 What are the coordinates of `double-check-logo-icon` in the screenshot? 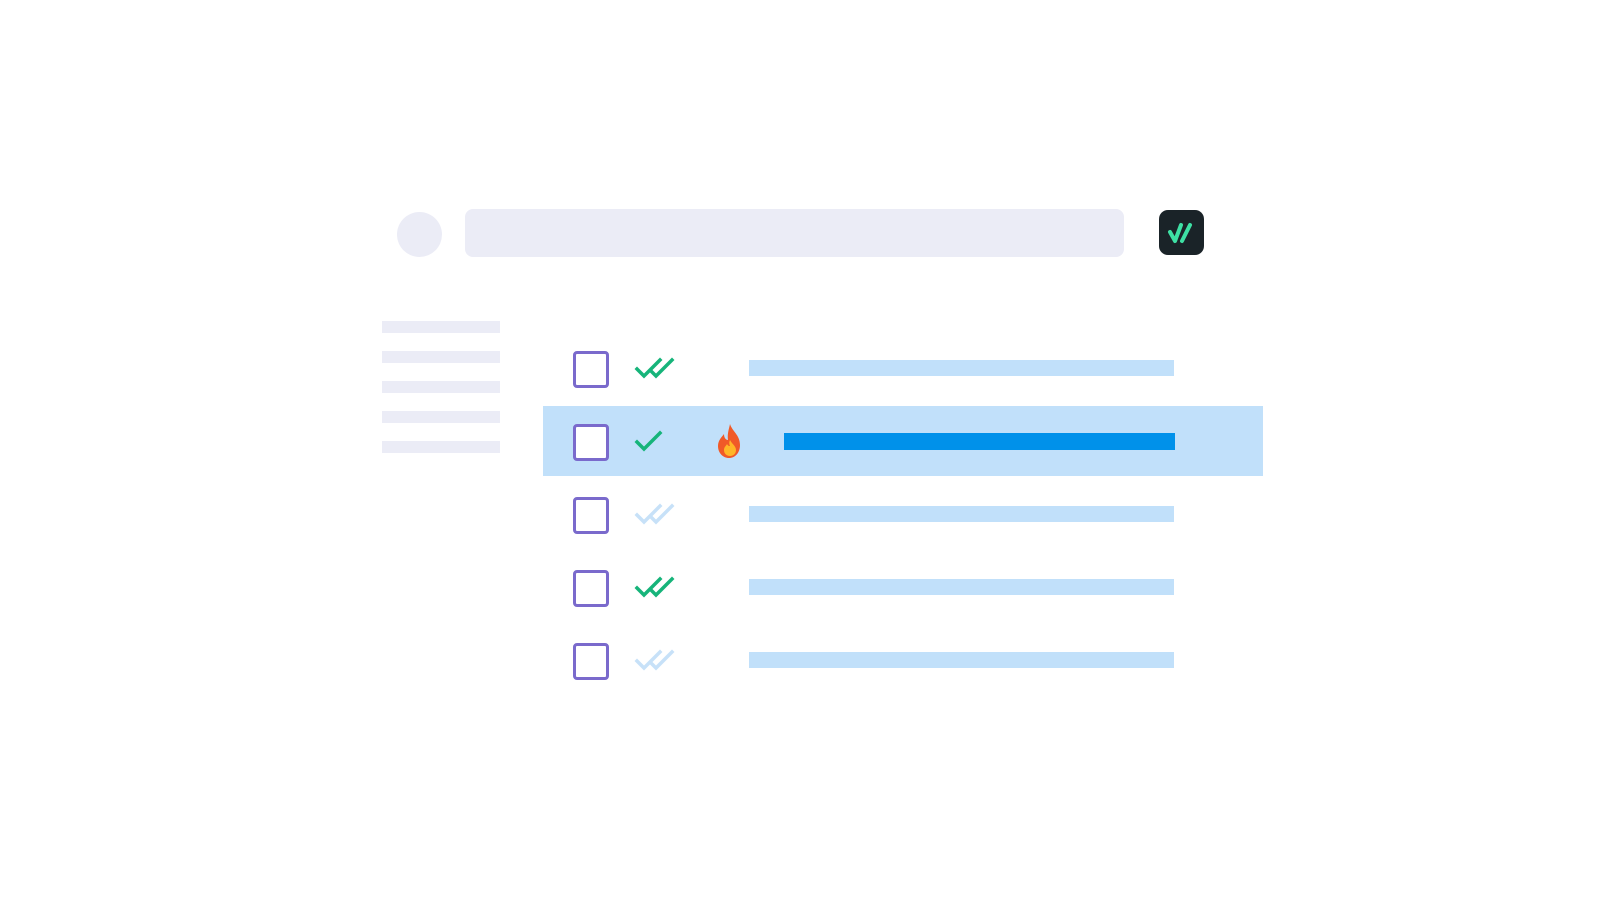 It's located at (1179, 232).